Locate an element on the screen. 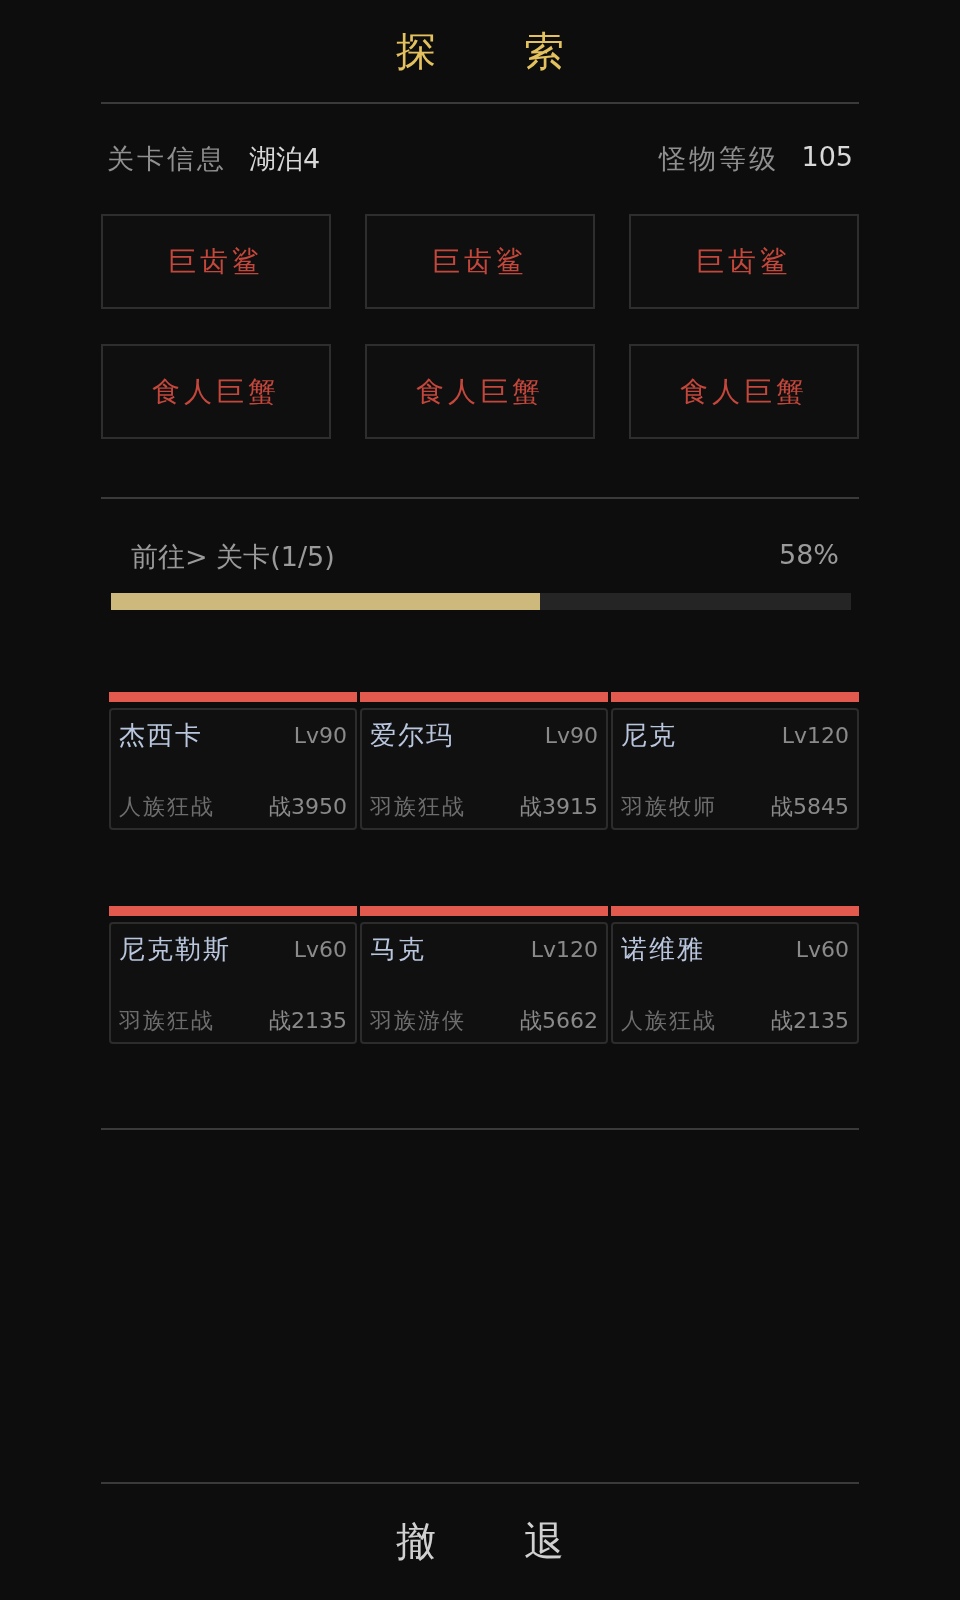  hero-name: 爱尔玛 is located at coordinates (412, 735).